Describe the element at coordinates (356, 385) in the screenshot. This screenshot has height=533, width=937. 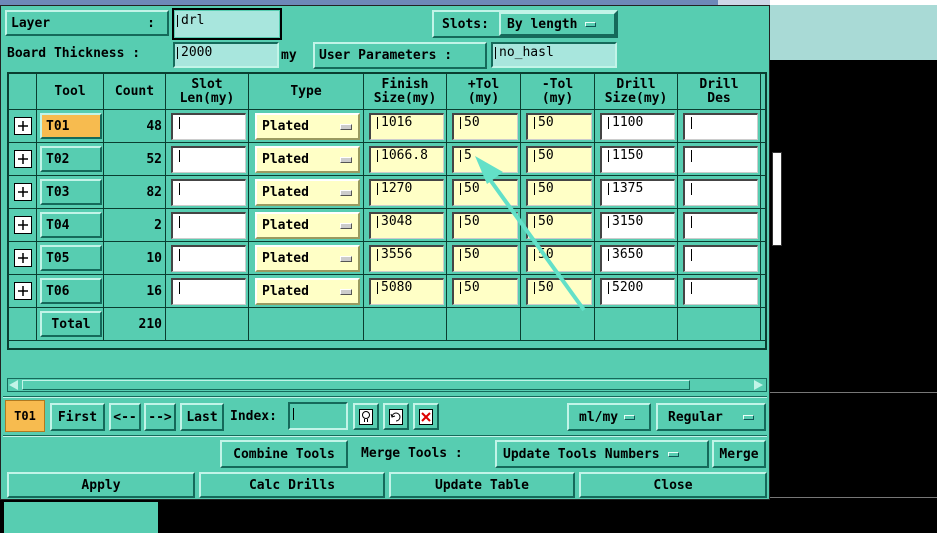
I see `scroll-thumb` at that location.